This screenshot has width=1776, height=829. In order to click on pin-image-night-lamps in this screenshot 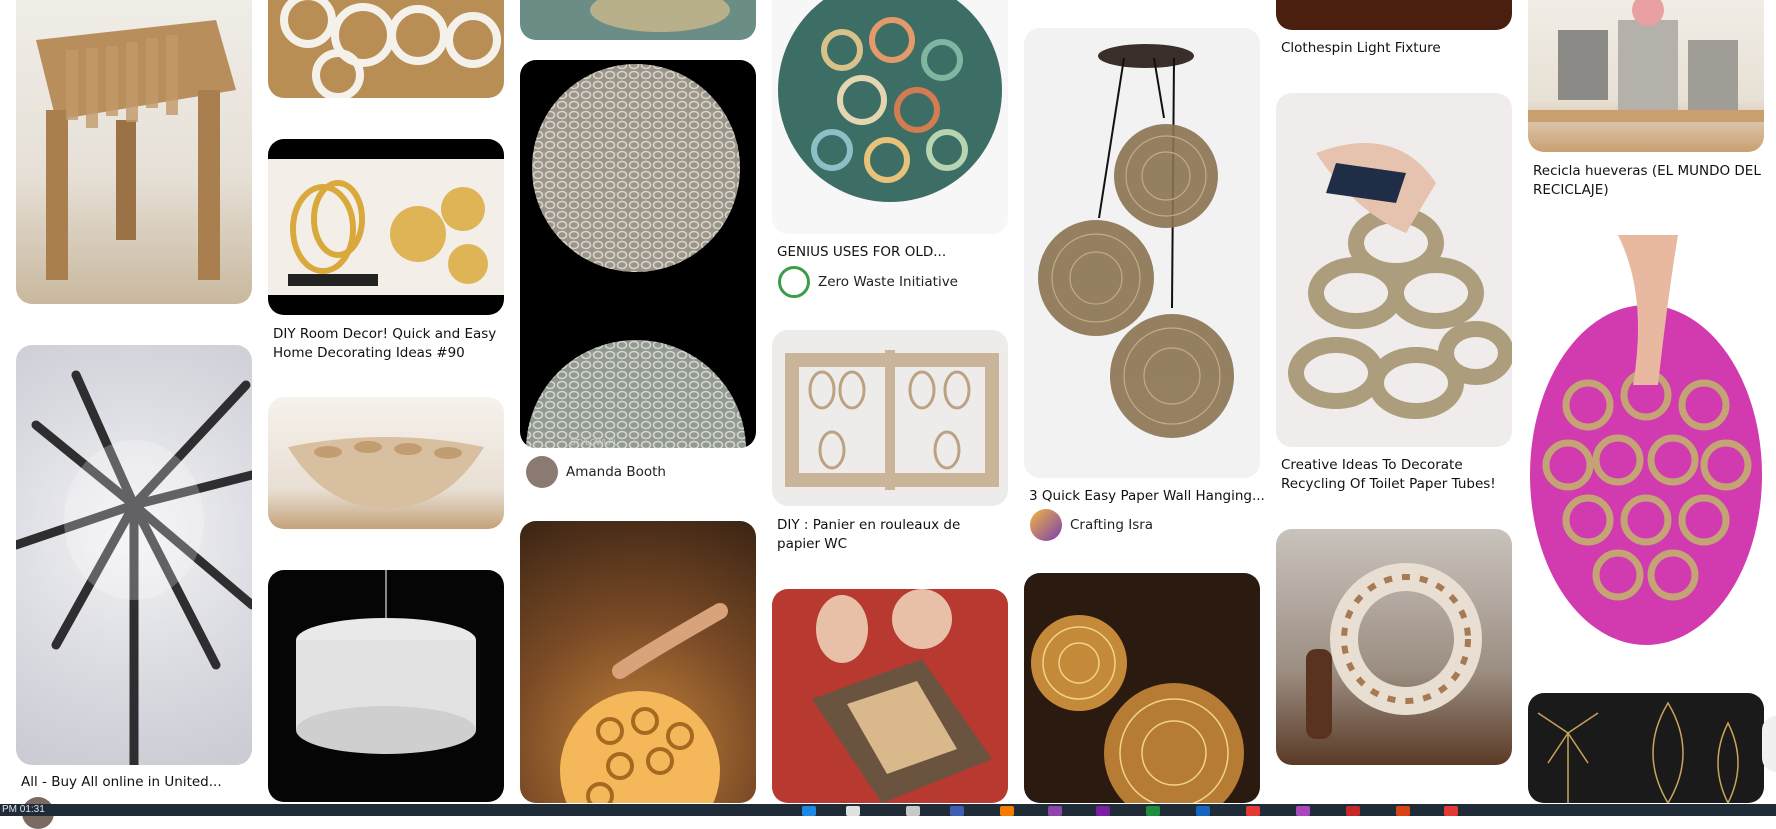, I will do `click(1142, 688)`.